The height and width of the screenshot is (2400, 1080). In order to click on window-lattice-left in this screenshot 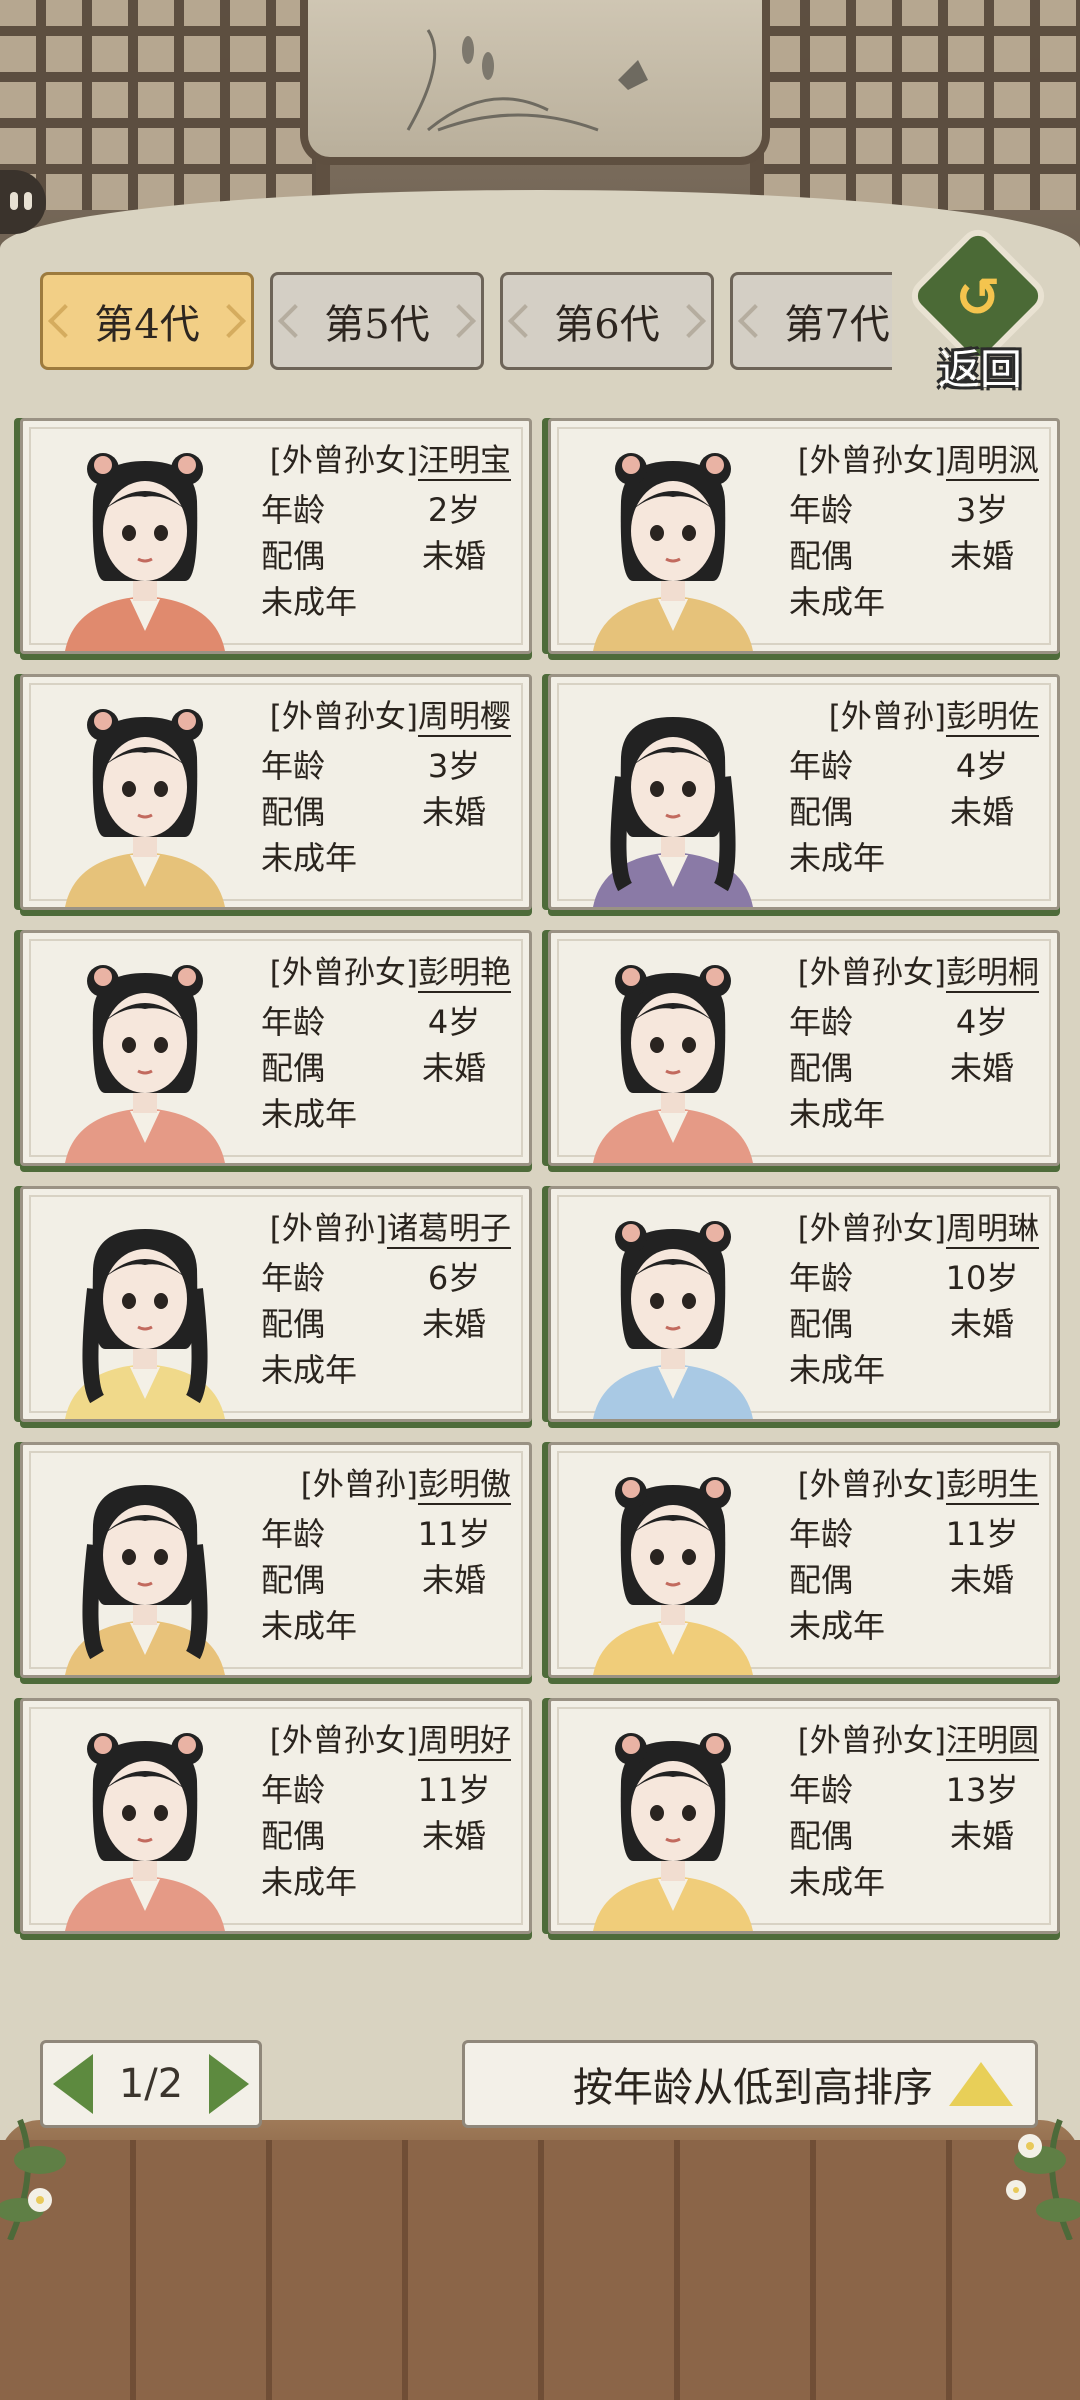, I will do `click(165, 105)`.